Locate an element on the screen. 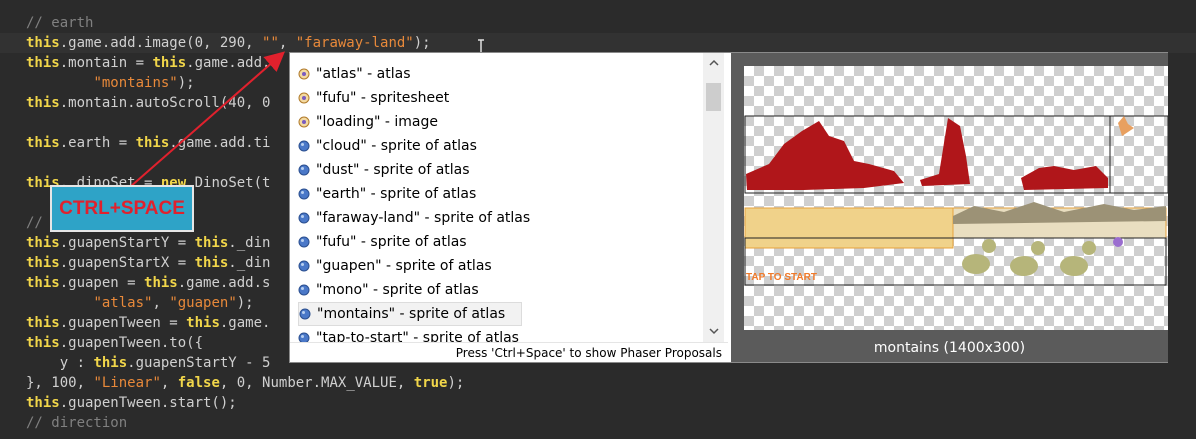  code-keyword: true is located at coordinates (430, 383).